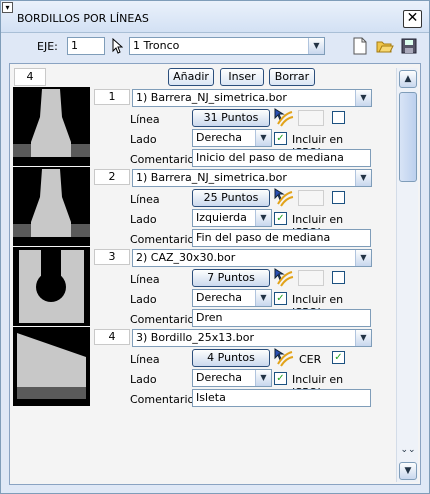  Describe the element at coordinates (156, 45) in the screenshot. I see `axis-select-value: 1 Tronco` at that location.